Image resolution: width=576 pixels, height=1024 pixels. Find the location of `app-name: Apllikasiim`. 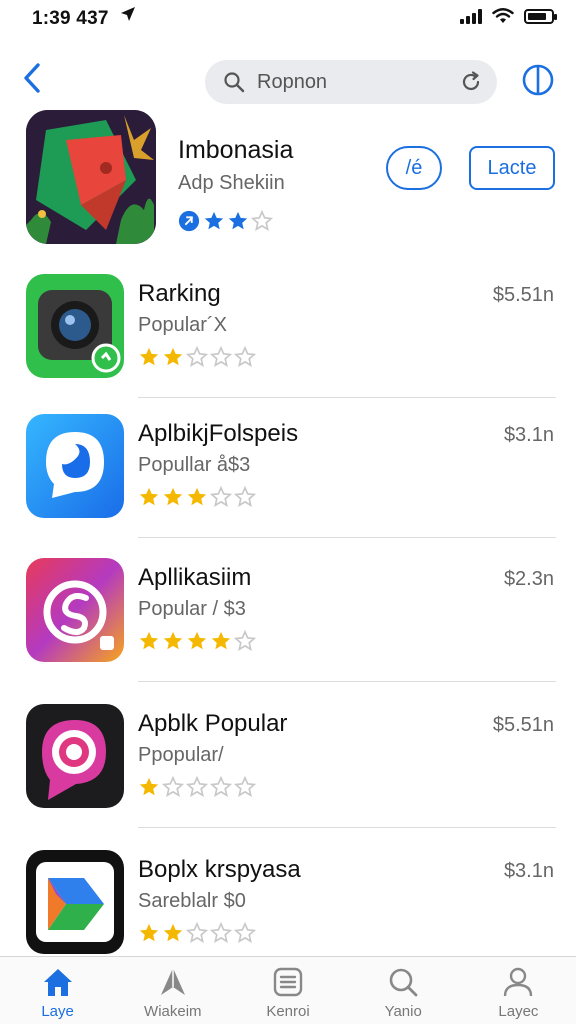

app-name: Apllikasiim is located at coordinates (195, 577).